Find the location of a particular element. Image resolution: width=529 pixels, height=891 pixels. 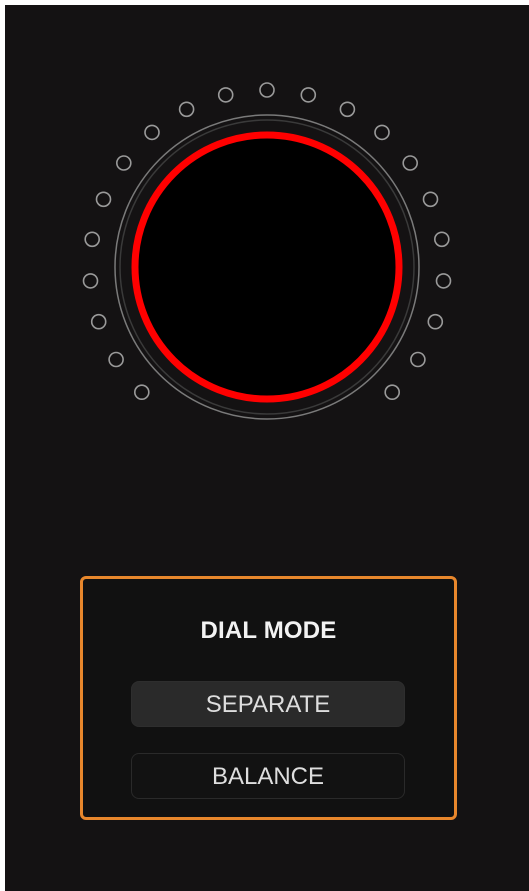

separate-button: SEPARATE is located at coordinates (268, 704).